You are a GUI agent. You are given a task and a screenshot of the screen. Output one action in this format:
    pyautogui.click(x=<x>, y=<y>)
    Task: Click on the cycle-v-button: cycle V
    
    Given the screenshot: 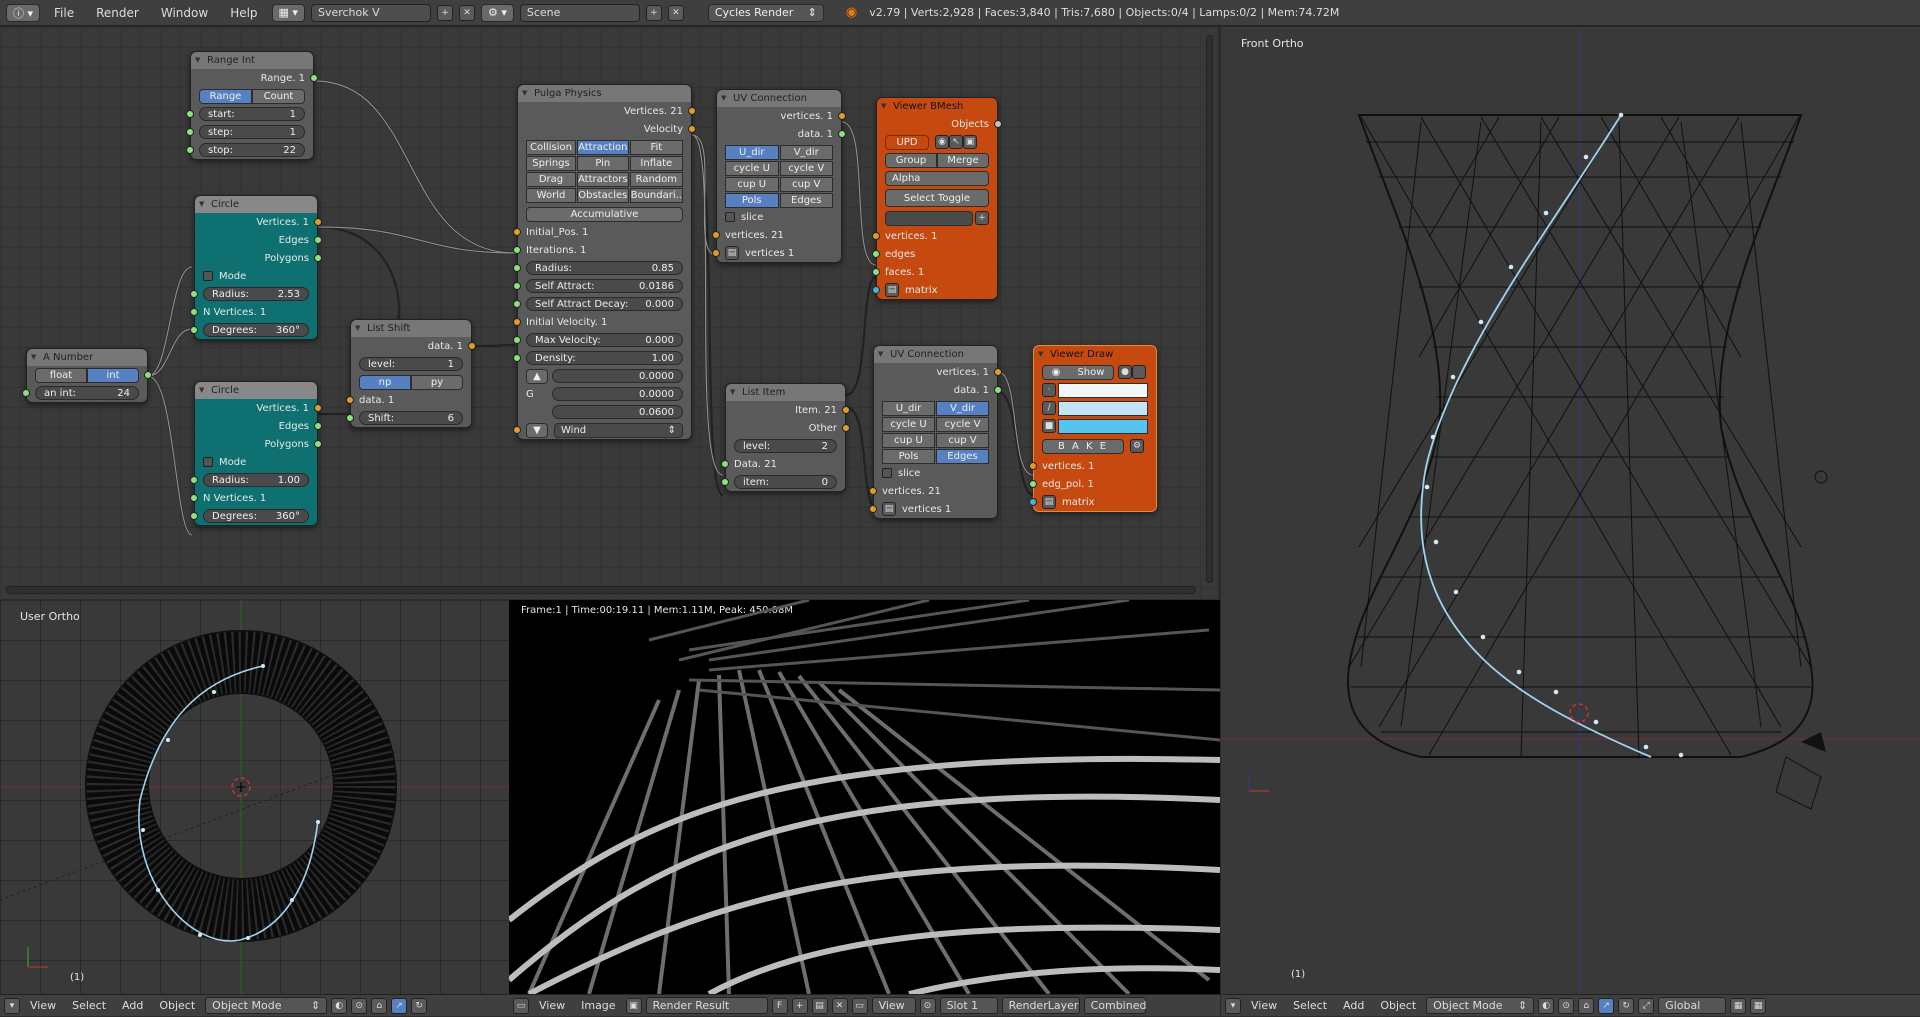 What is the action you would take?
    pyautogui.click(x=806, y=168)
    